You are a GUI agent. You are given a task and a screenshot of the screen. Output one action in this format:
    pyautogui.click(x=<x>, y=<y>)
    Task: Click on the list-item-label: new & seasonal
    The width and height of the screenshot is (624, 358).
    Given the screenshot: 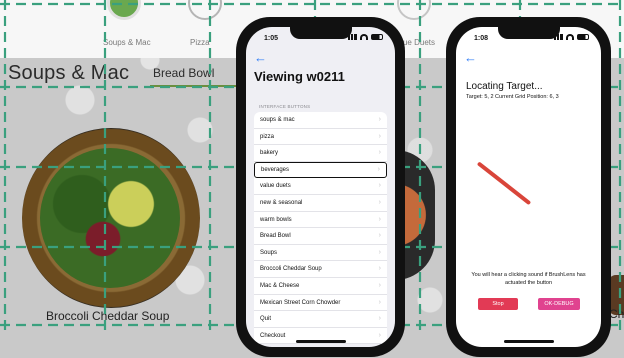 What is the action you would take?
    pyautogui.click(x=281, y=202)
    